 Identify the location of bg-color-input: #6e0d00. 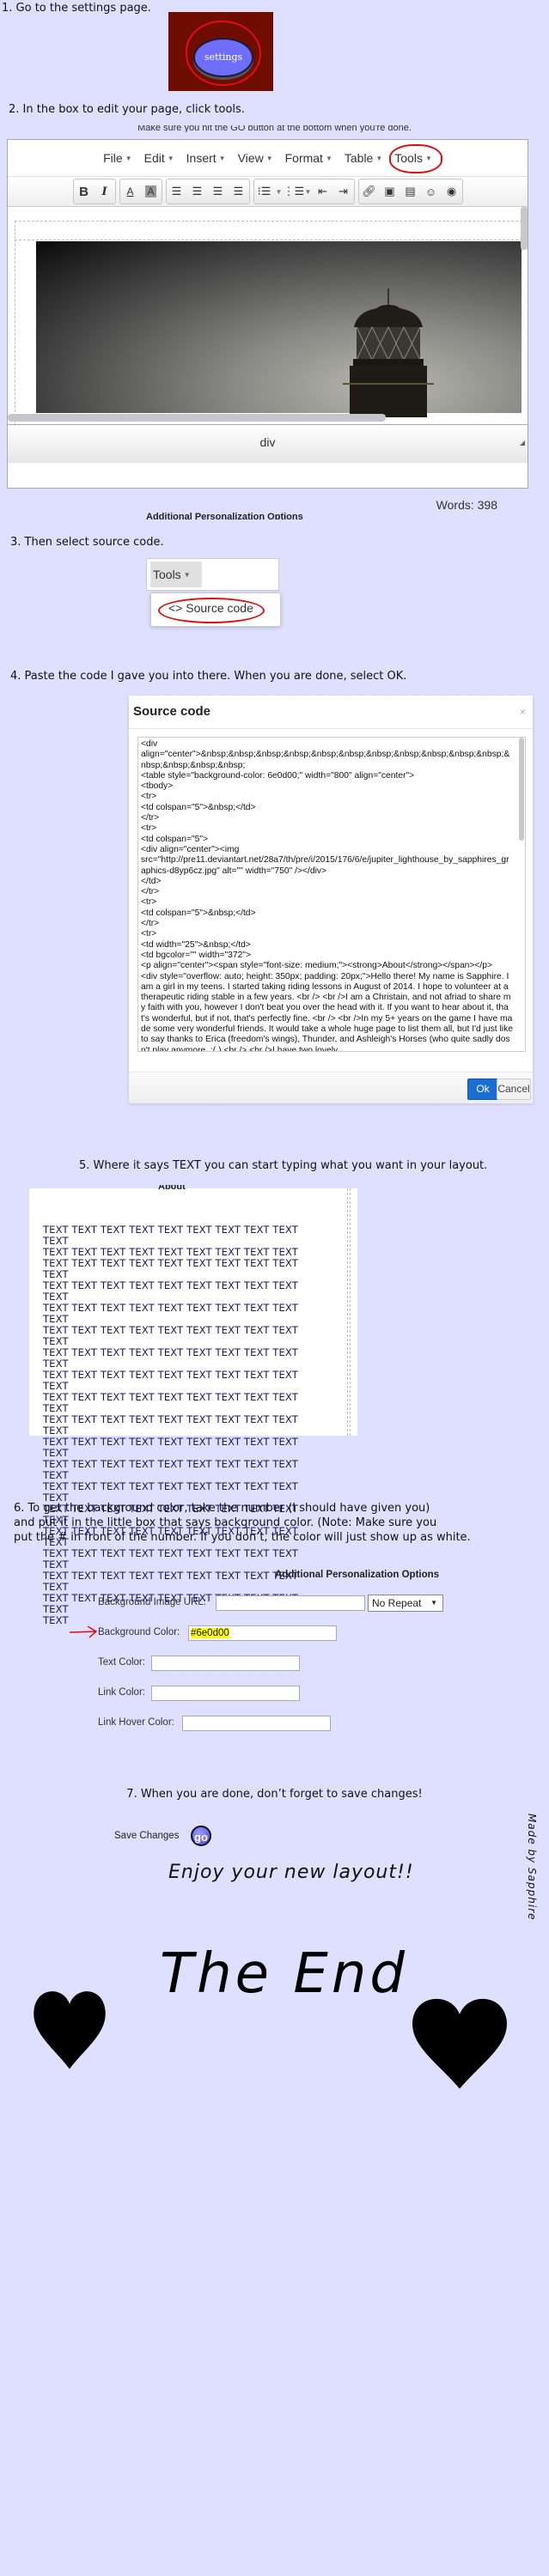
(262, 1633).